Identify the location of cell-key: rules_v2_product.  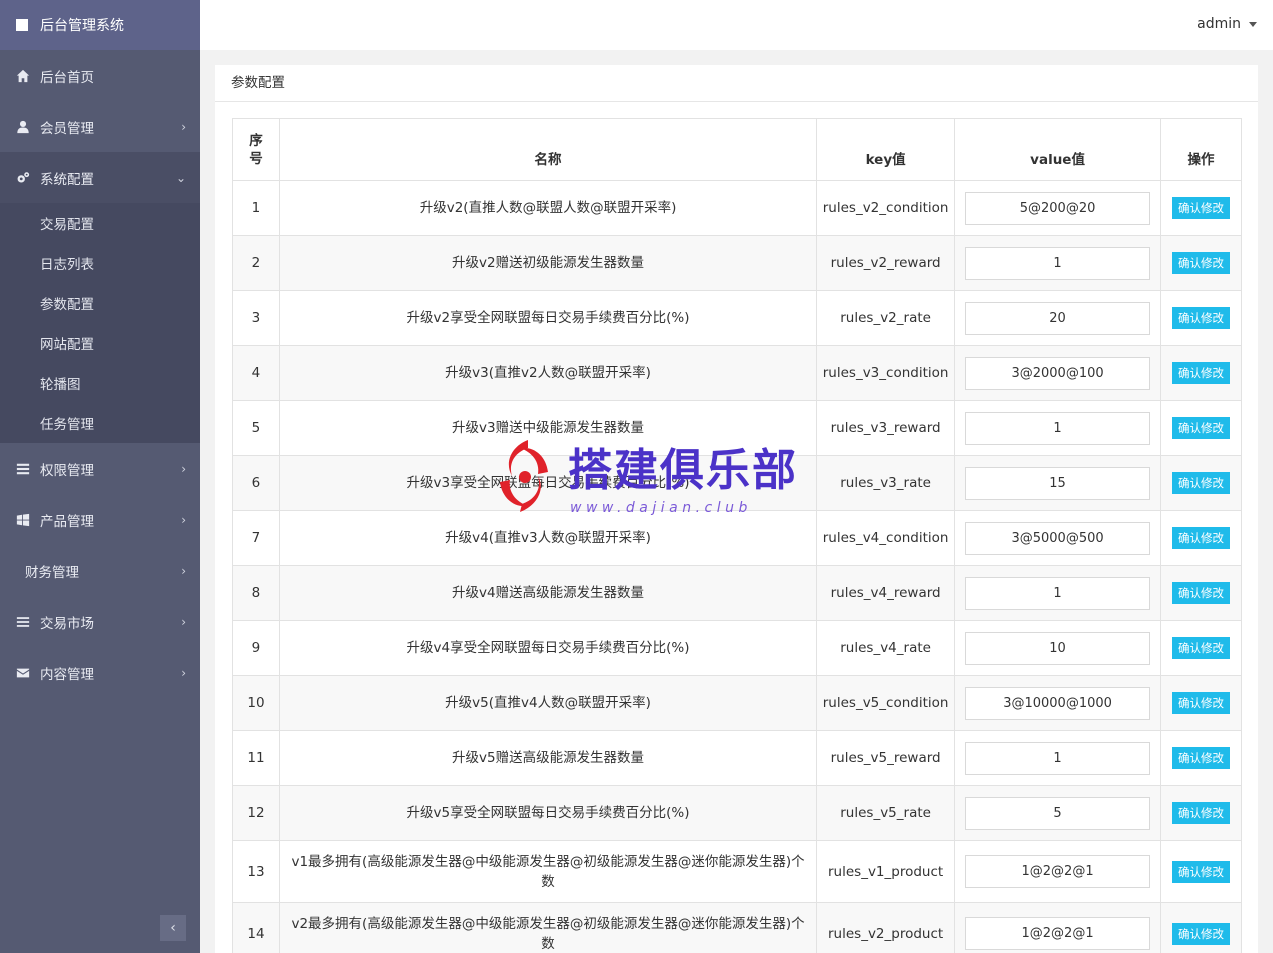
(886, 927).